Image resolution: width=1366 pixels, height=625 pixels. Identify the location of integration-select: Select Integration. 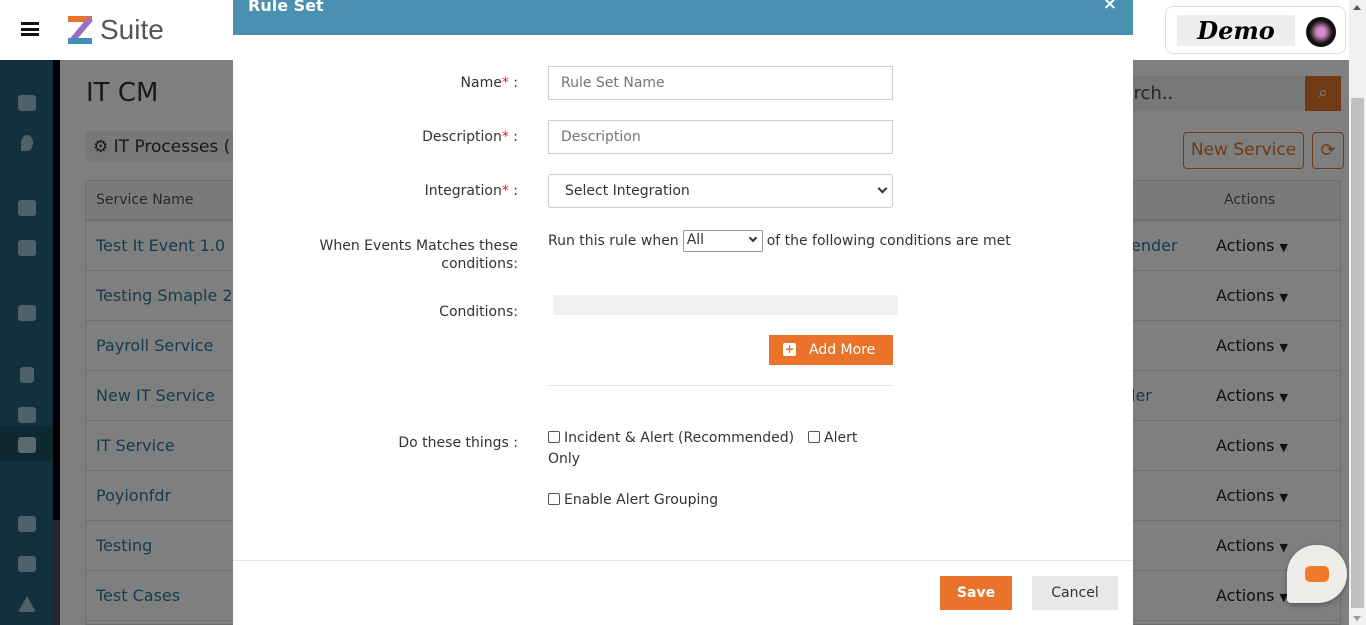
(720, 191).